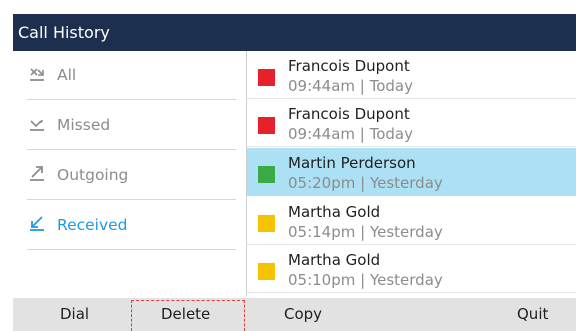  I want to click on softkey-bar: Dial Delete Copy Quit, so click(294, 314).